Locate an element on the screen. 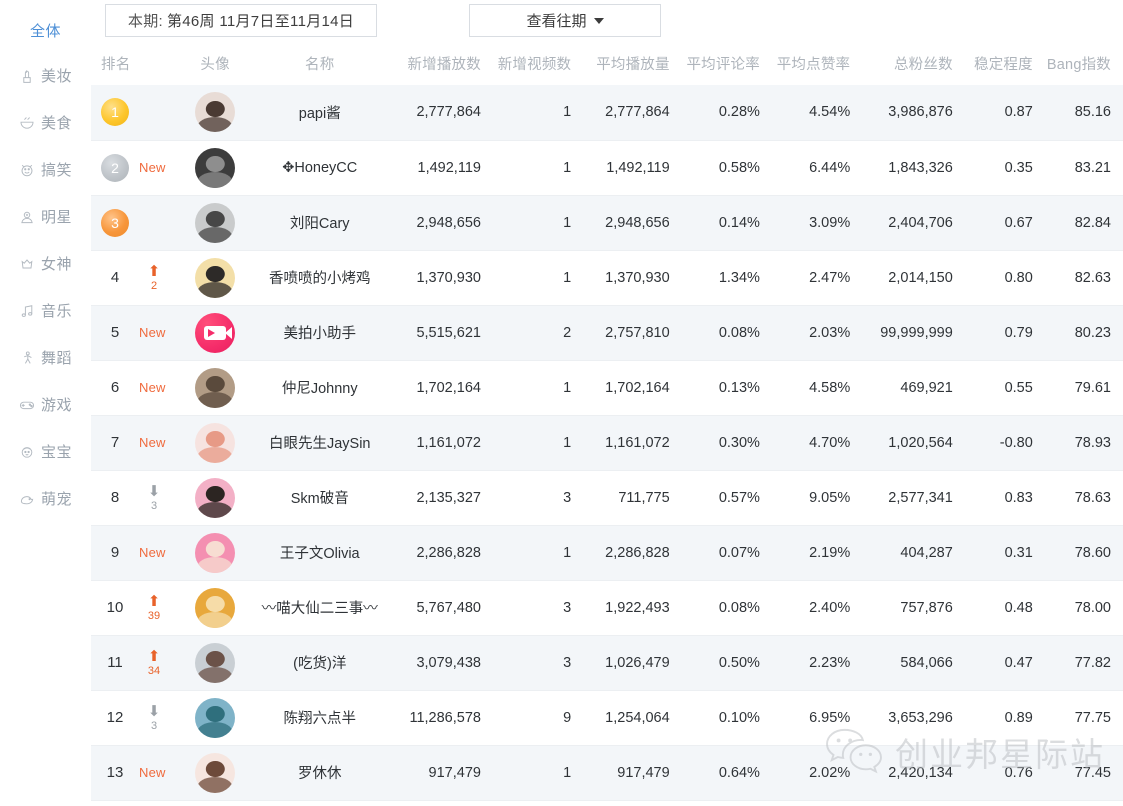  sidebar-item-cat-5: 女神 is located at coordinates (45, 263).